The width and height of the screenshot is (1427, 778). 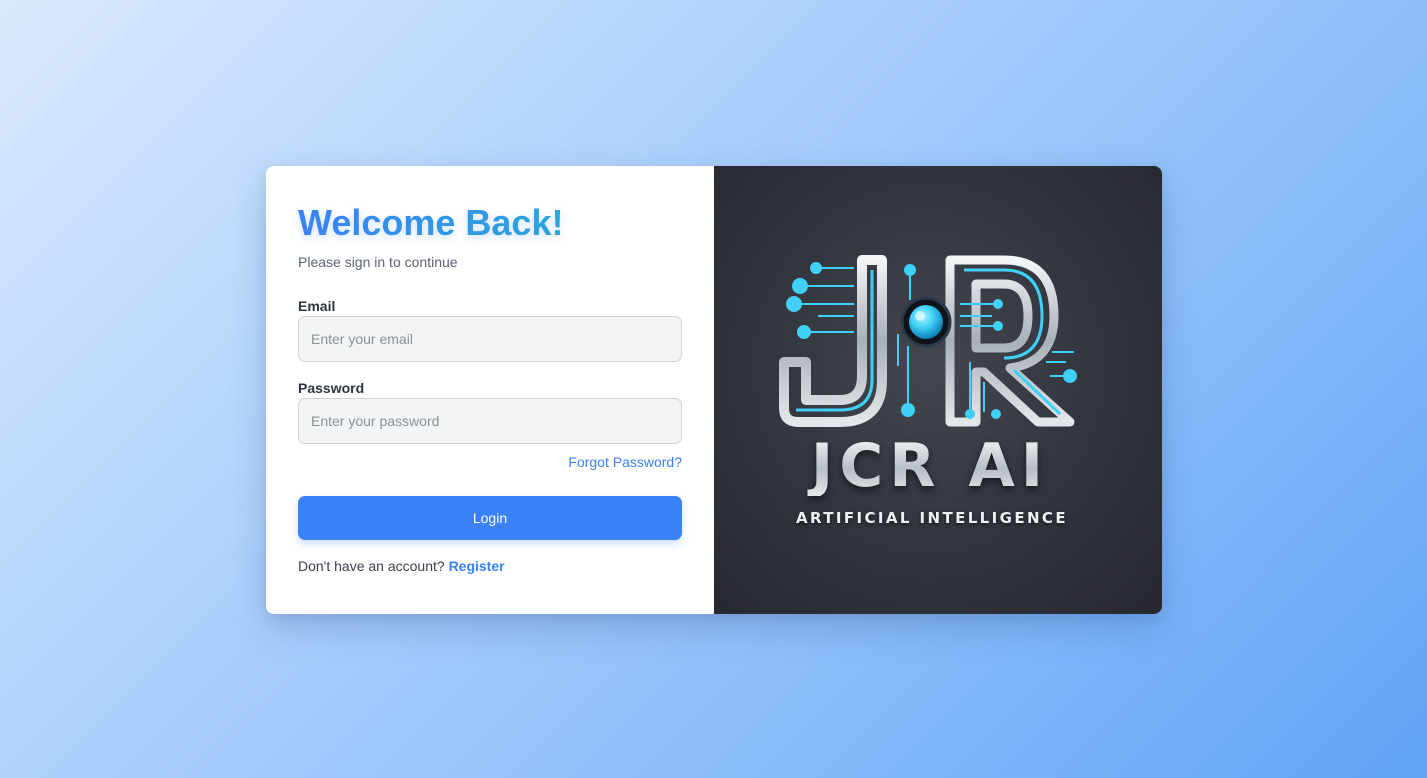 I want to click on email-label: Email, so click(x=317, y=306).